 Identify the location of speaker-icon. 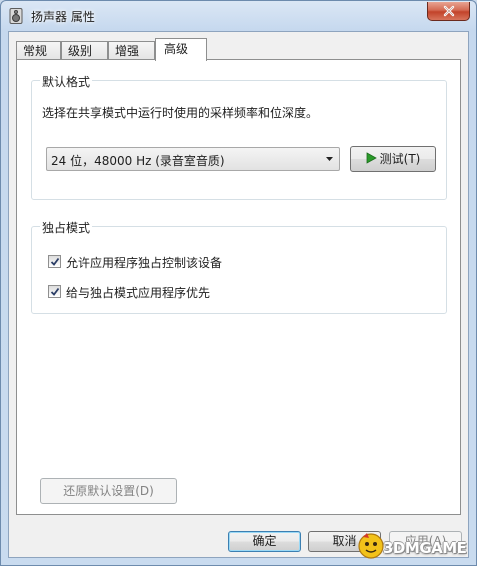
(16, 16).